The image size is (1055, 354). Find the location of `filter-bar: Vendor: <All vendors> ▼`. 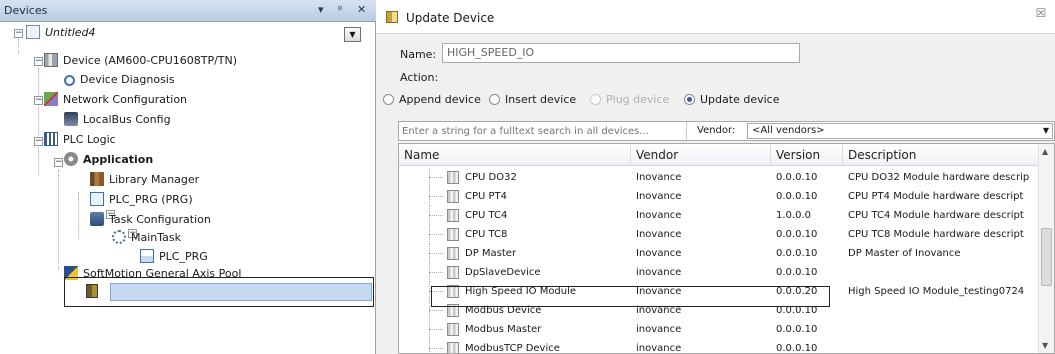

filter-bar: Vendor: <All vendors> ▼ is located at coordinates (726, 131).